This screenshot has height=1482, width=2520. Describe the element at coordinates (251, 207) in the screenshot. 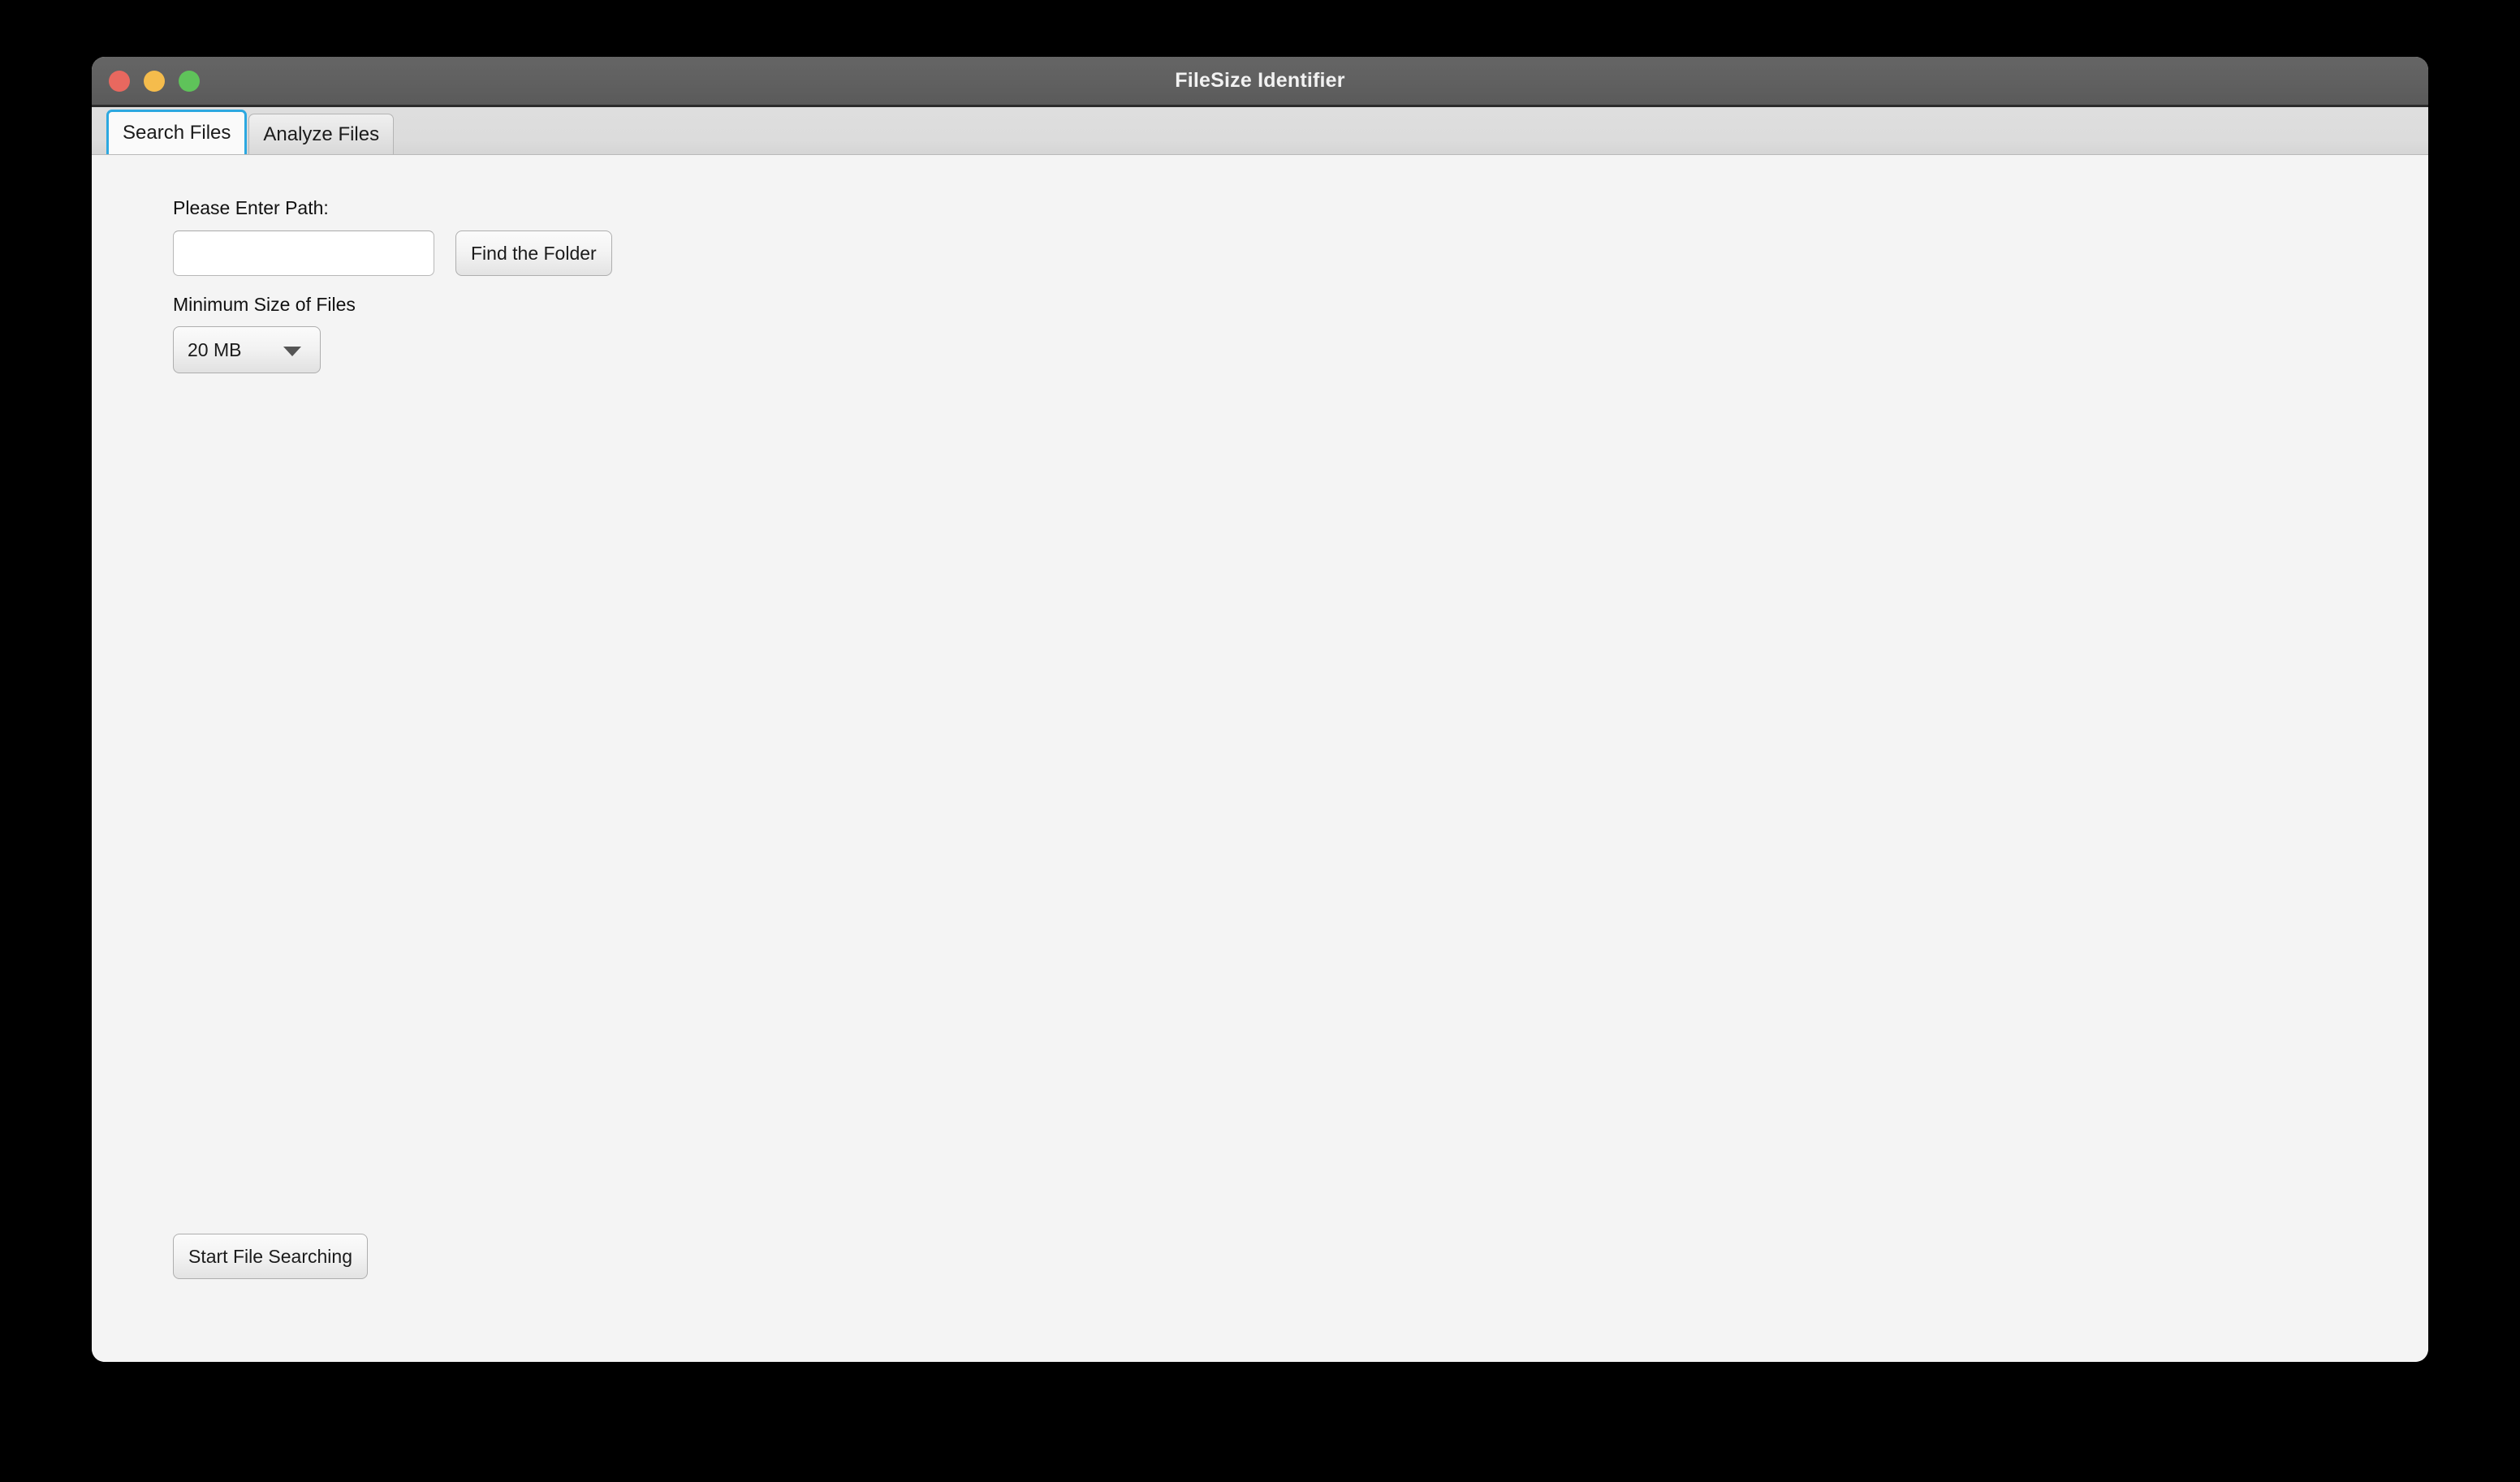

I see `path-label: Please Enter Path:` at that location.